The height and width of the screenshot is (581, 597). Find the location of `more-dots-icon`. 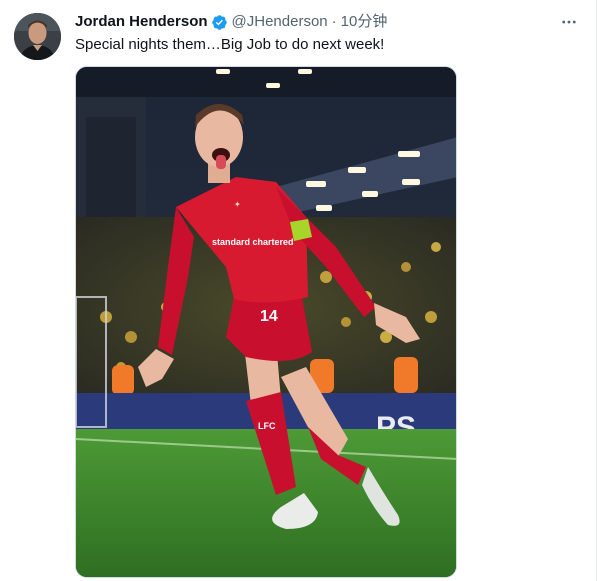

more-dots-icon is located at coordinates (569, 22).